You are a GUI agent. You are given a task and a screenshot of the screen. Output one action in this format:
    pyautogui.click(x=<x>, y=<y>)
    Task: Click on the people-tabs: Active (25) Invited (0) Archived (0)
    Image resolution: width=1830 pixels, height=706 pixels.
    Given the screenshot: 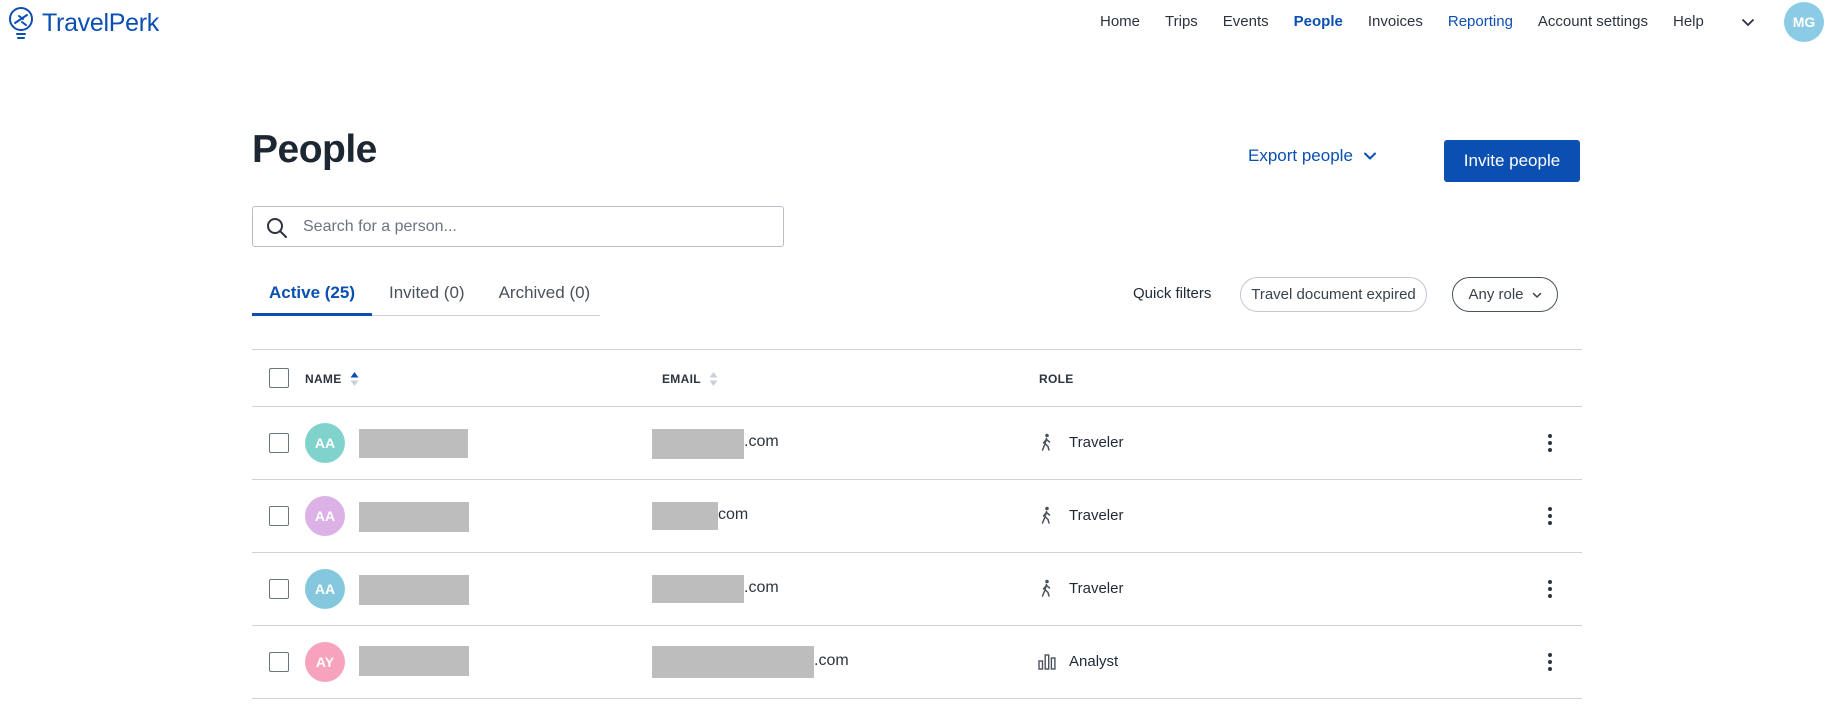 What is the action you would take?
    pyautogui.click(x=426, y=295)
    